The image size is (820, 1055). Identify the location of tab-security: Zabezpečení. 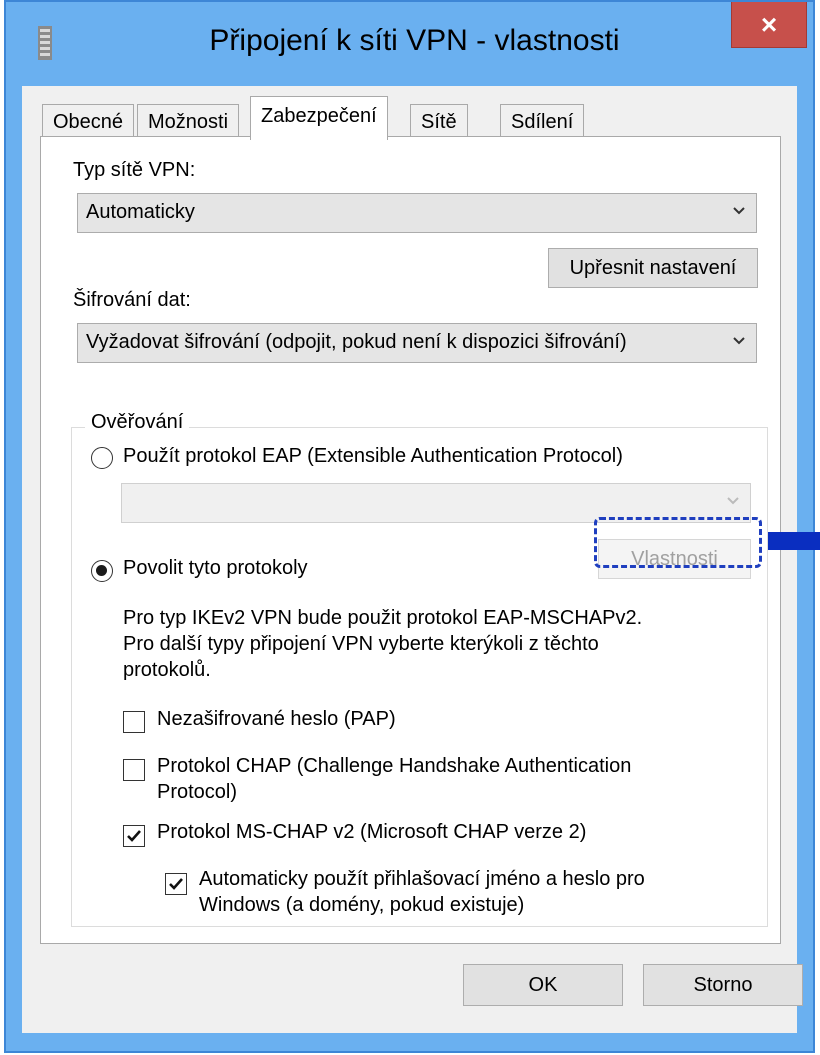
(319, 118).